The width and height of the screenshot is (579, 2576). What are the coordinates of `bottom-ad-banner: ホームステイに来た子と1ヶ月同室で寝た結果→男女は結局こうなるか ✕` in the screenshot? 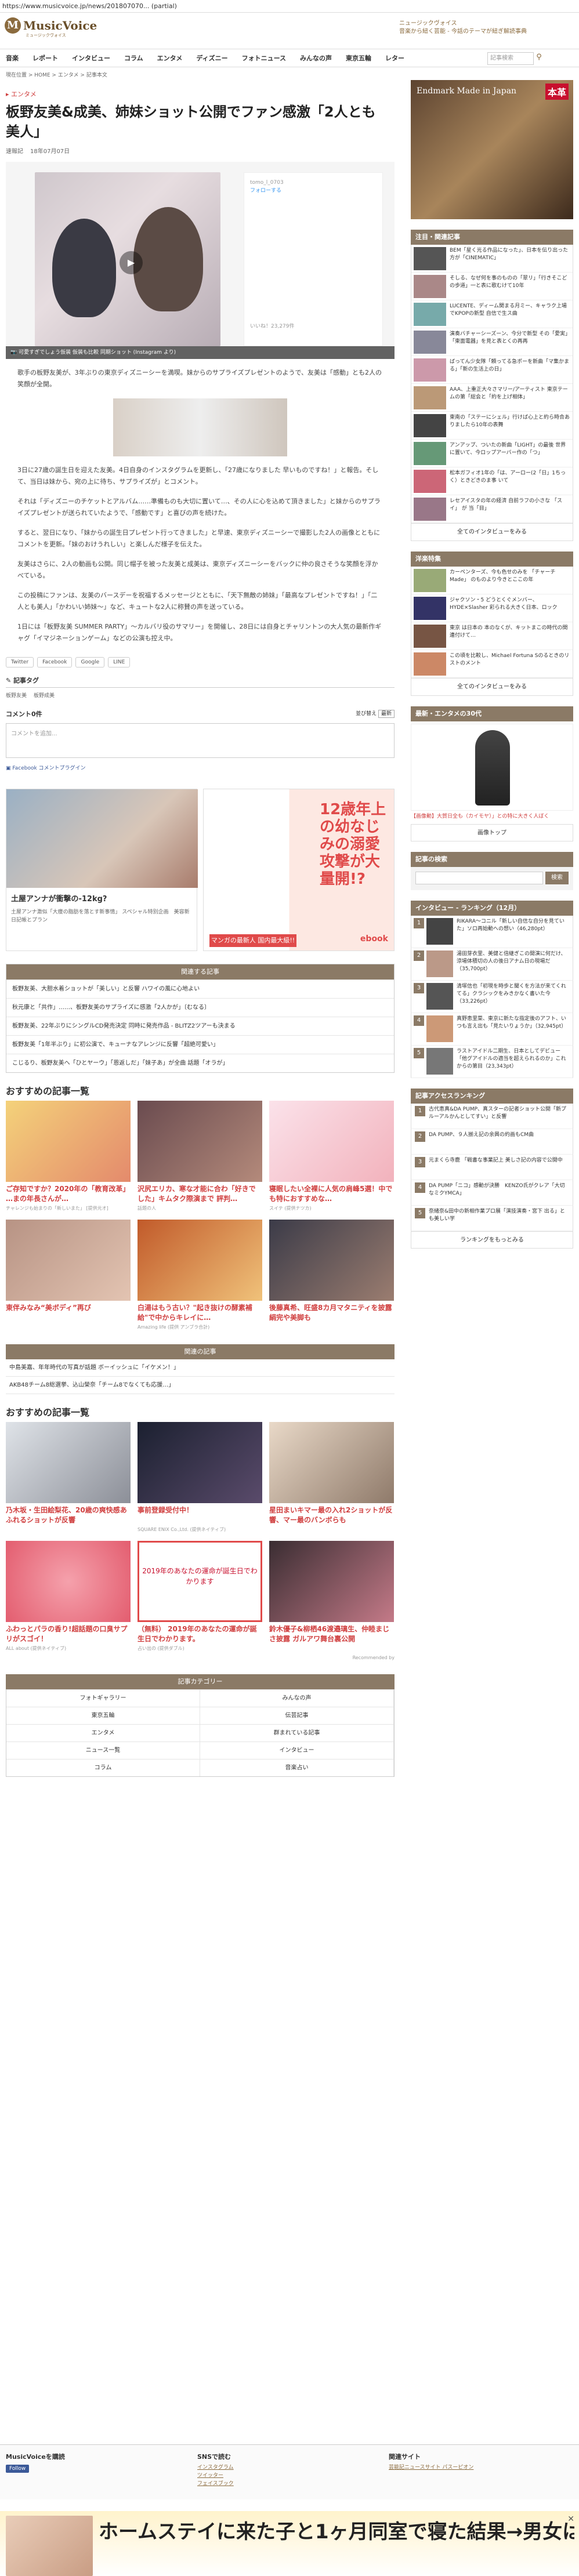 It's located at (289, 2543).